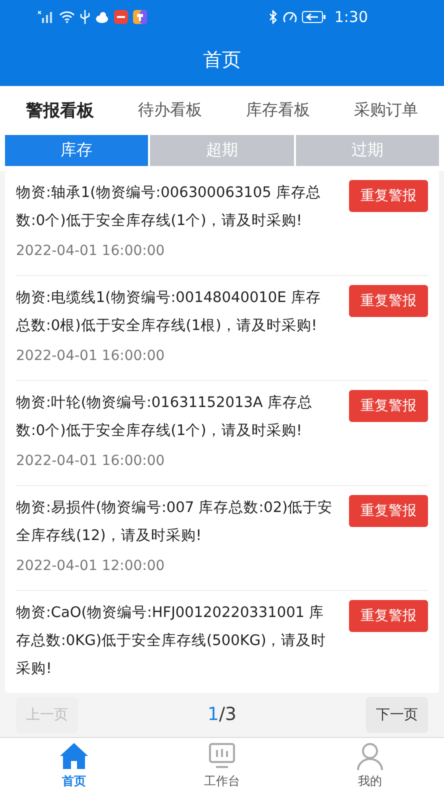  I want to click on tab: 待办看板, so click(170, 110).